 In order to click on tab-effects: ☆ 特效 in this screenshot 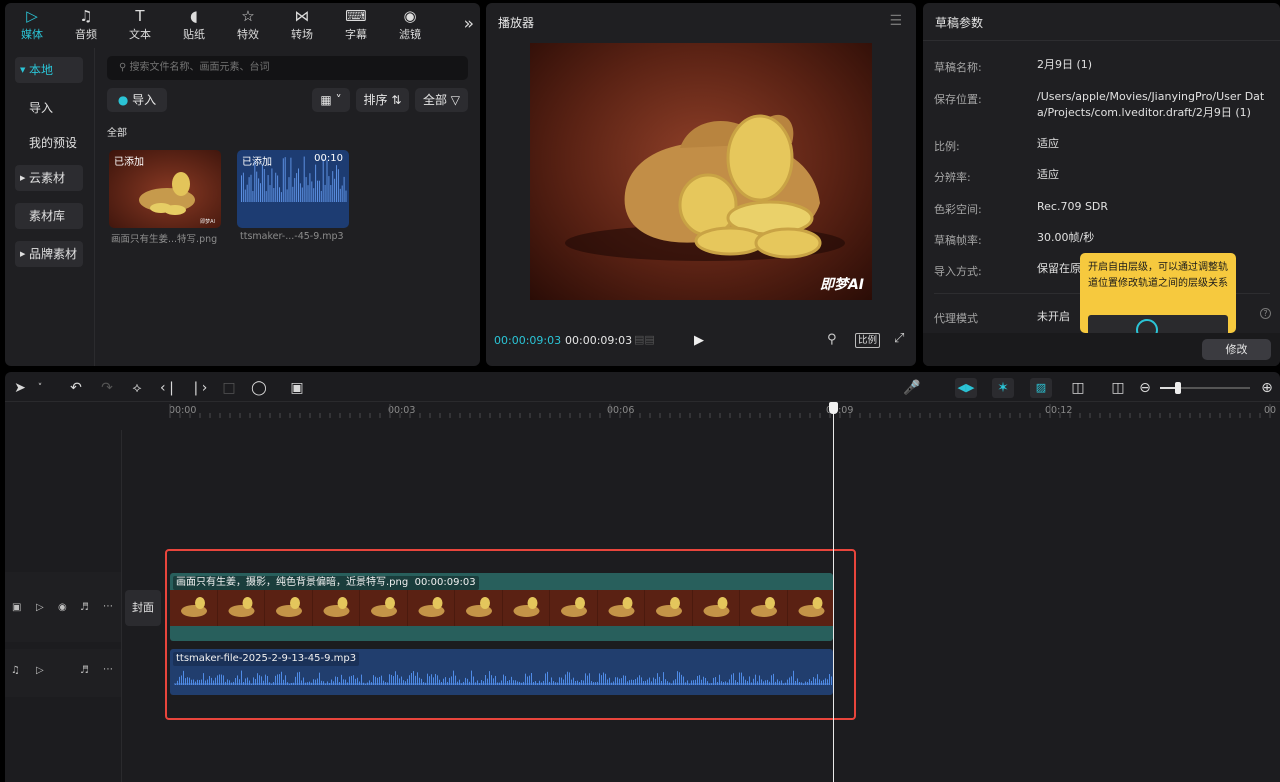, I will do `click(248, 24)`.